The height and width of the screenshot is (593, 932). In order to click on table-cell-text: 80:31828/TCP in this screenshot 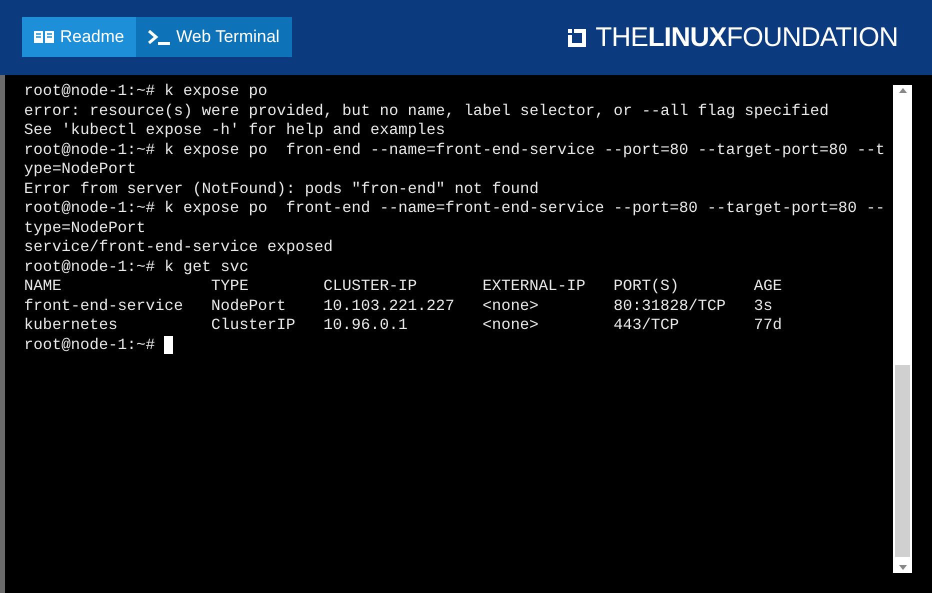, I will do `click(670, 306)`.